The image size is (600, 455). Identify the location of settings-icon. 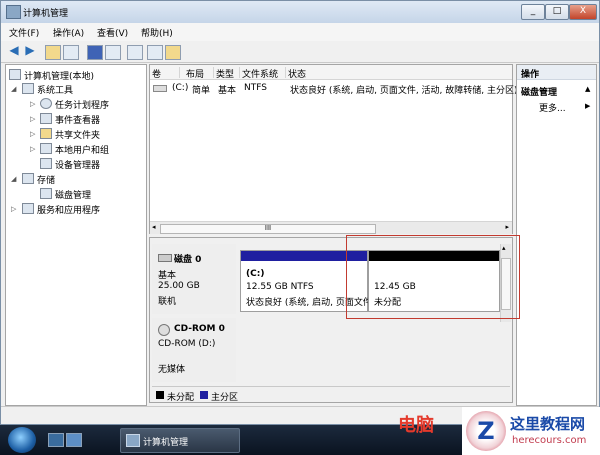
(173, 52).